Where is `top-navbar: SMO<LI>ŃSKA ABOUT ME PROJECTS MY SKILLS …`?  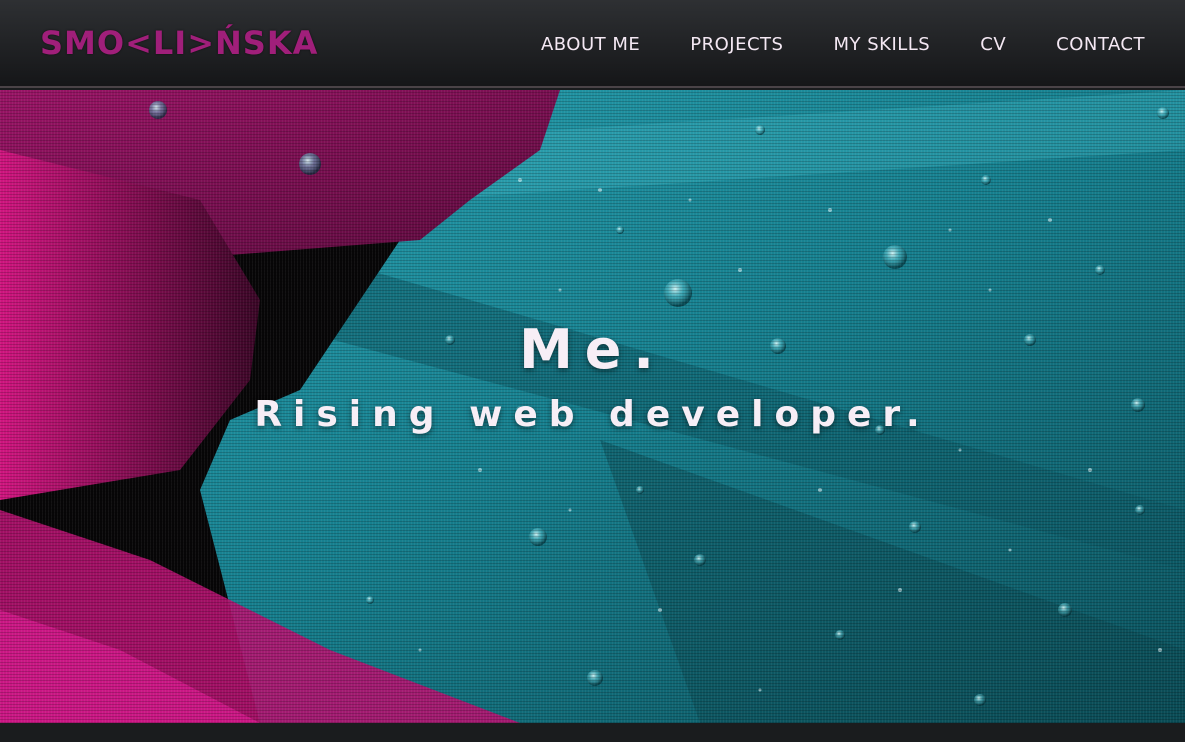
top-navbar: SMO<LI>ŃSKA ABOUT ME PROJECTS MY SKILLS … is located at coordinates (592, 44).